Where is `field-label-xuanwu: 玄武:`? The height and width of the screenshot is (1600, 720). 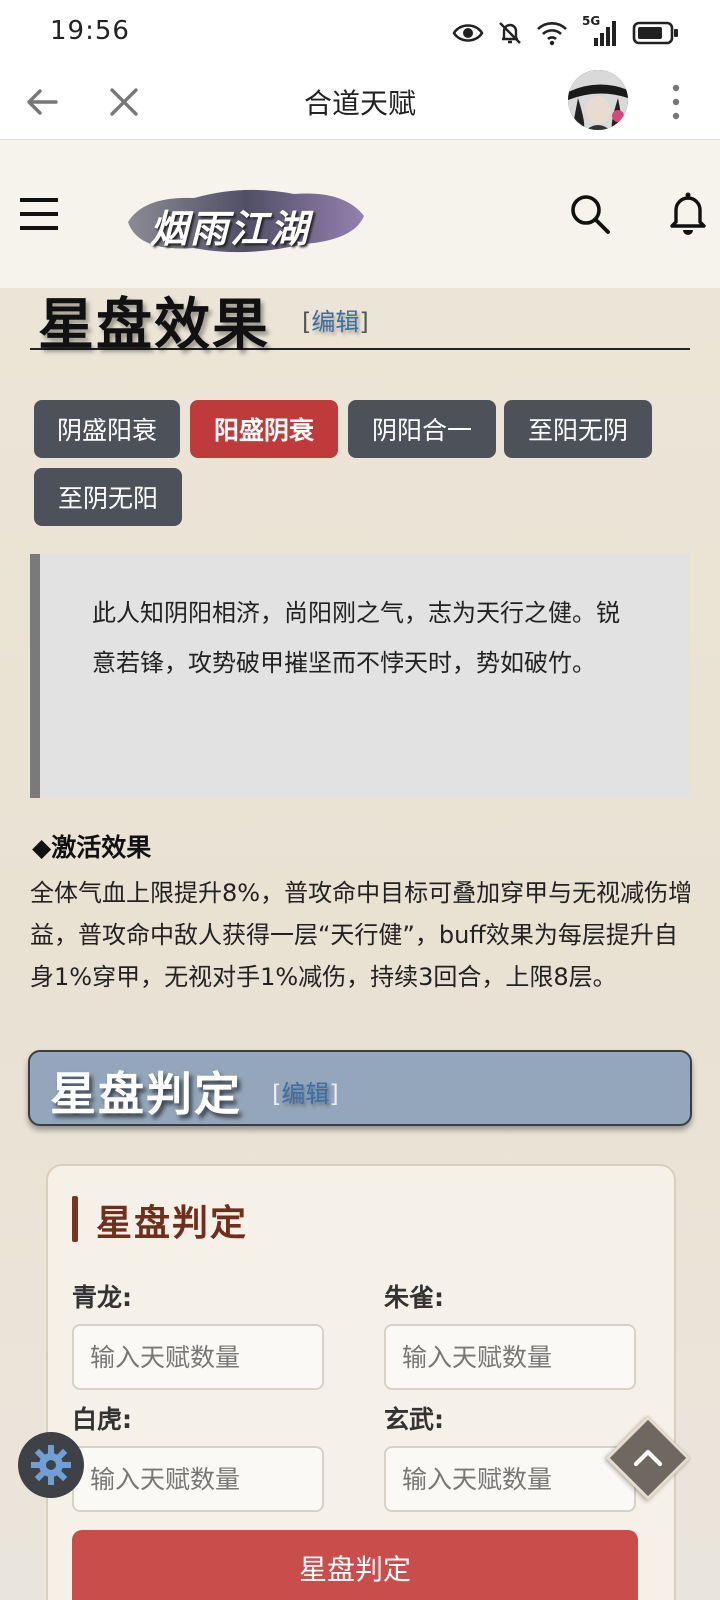 field-label-xuanwu: 玄武: is located at coordinates (414, 1419).